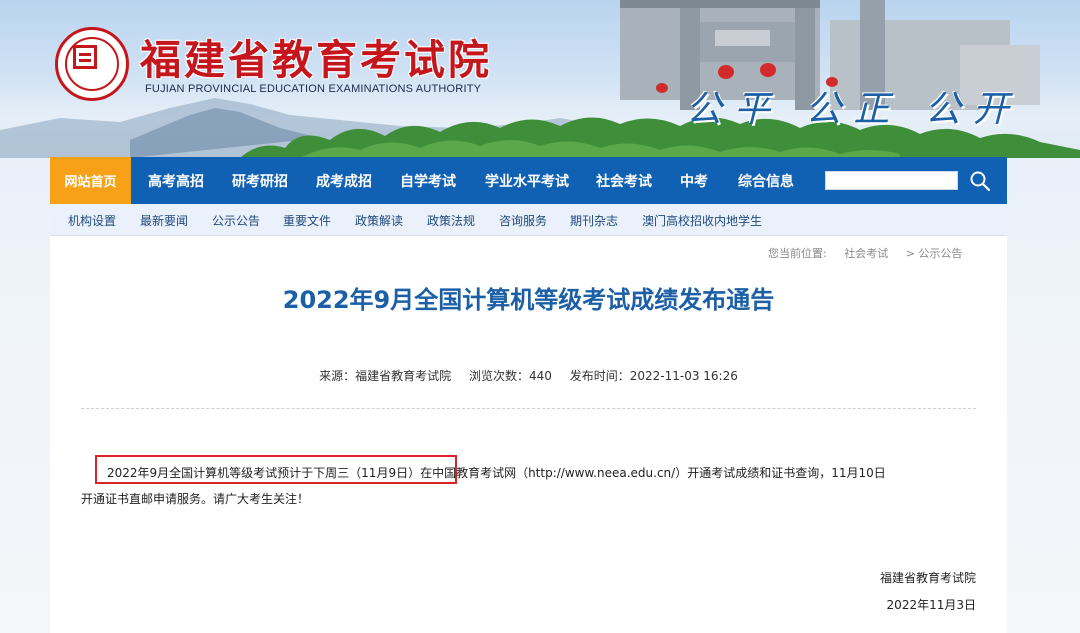 The width and height of the screenshot is (1080, 633). Describe the element at coordinates (934, 253) in the screenshot. I see `breadcrumb-level-2: > 公示公告` at that location.